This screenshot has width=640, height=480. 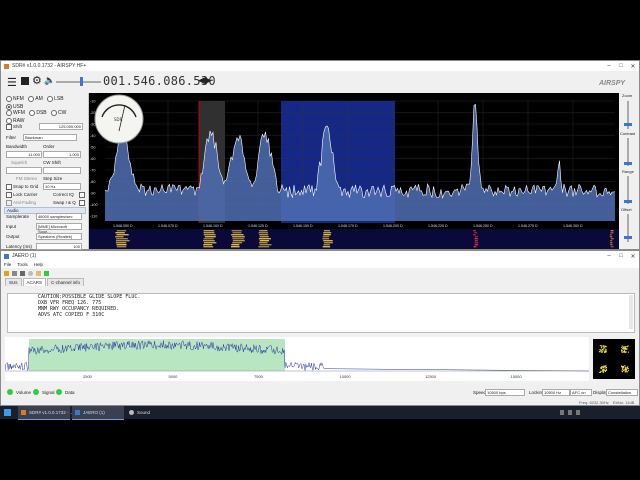 I want to click on record-icon, so click(x=38, y=273).